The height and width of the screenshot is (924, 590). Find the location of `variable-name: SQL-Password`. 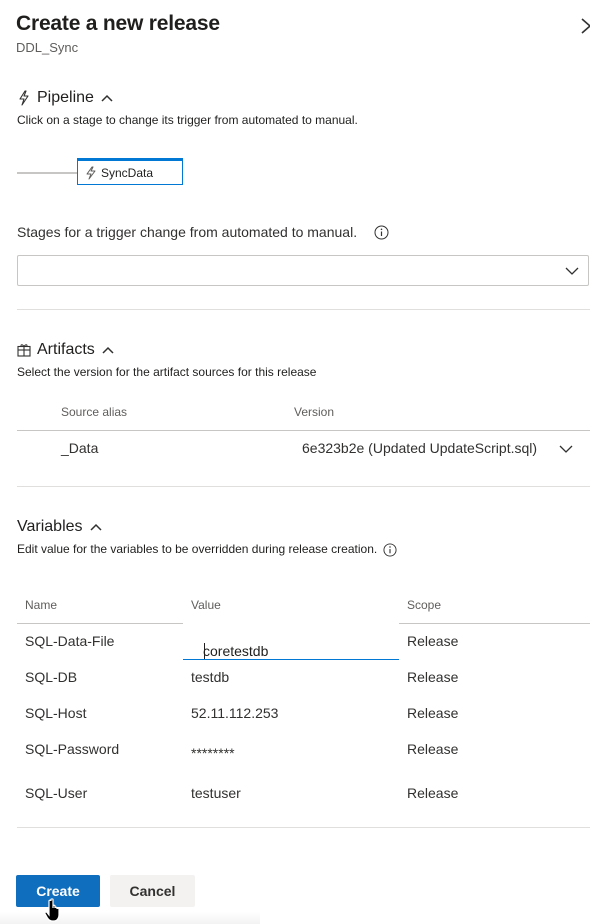

variable-name: SQL-Password is located at coordinates (72, 749).